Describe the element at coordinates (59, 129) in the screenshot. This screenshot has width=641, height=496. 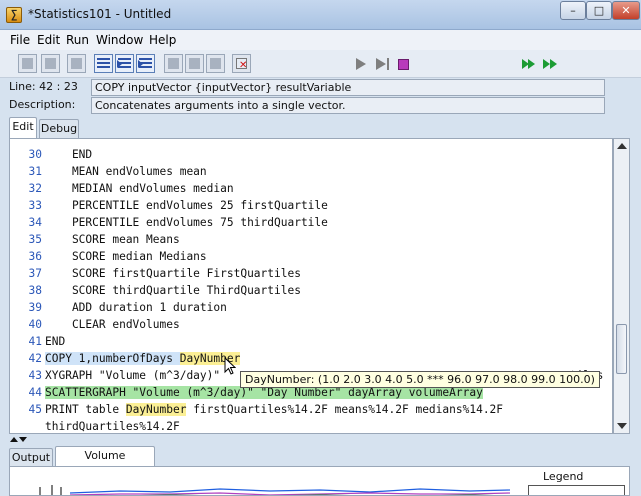
I see `tab-debug: Debug` at that location.